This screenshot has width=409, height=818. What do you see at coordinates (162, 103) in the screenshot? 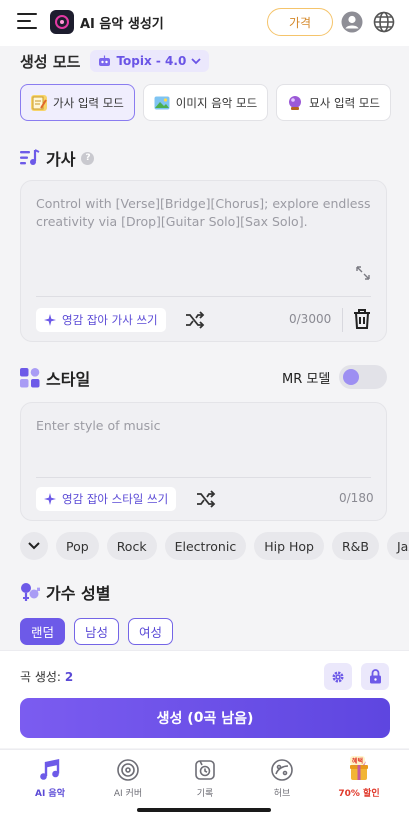
I see `image-icon` at bounding box center [162, 103].